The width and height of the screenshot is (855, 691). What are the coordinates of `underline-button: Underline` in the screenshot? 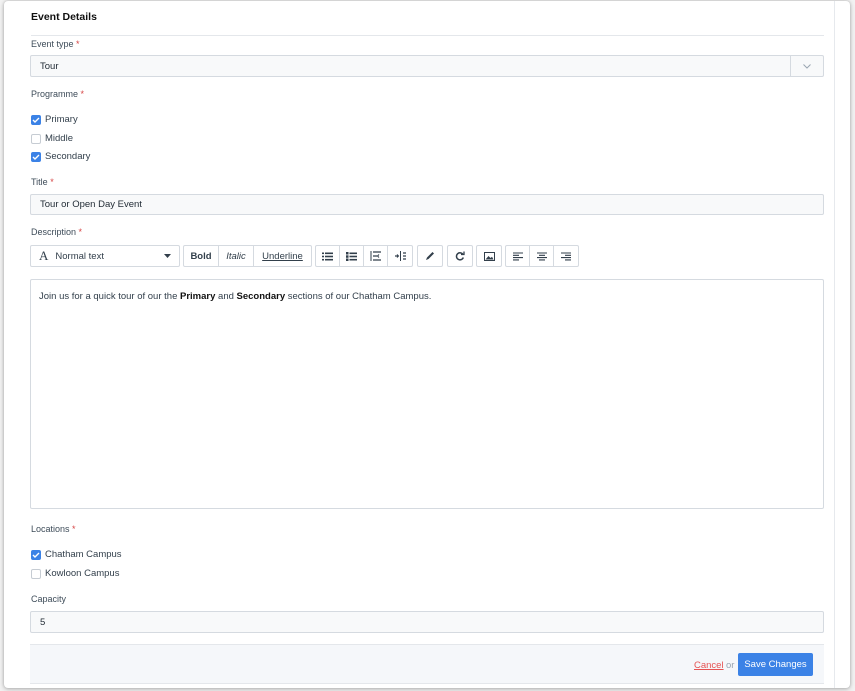 It's located at (282, 256).